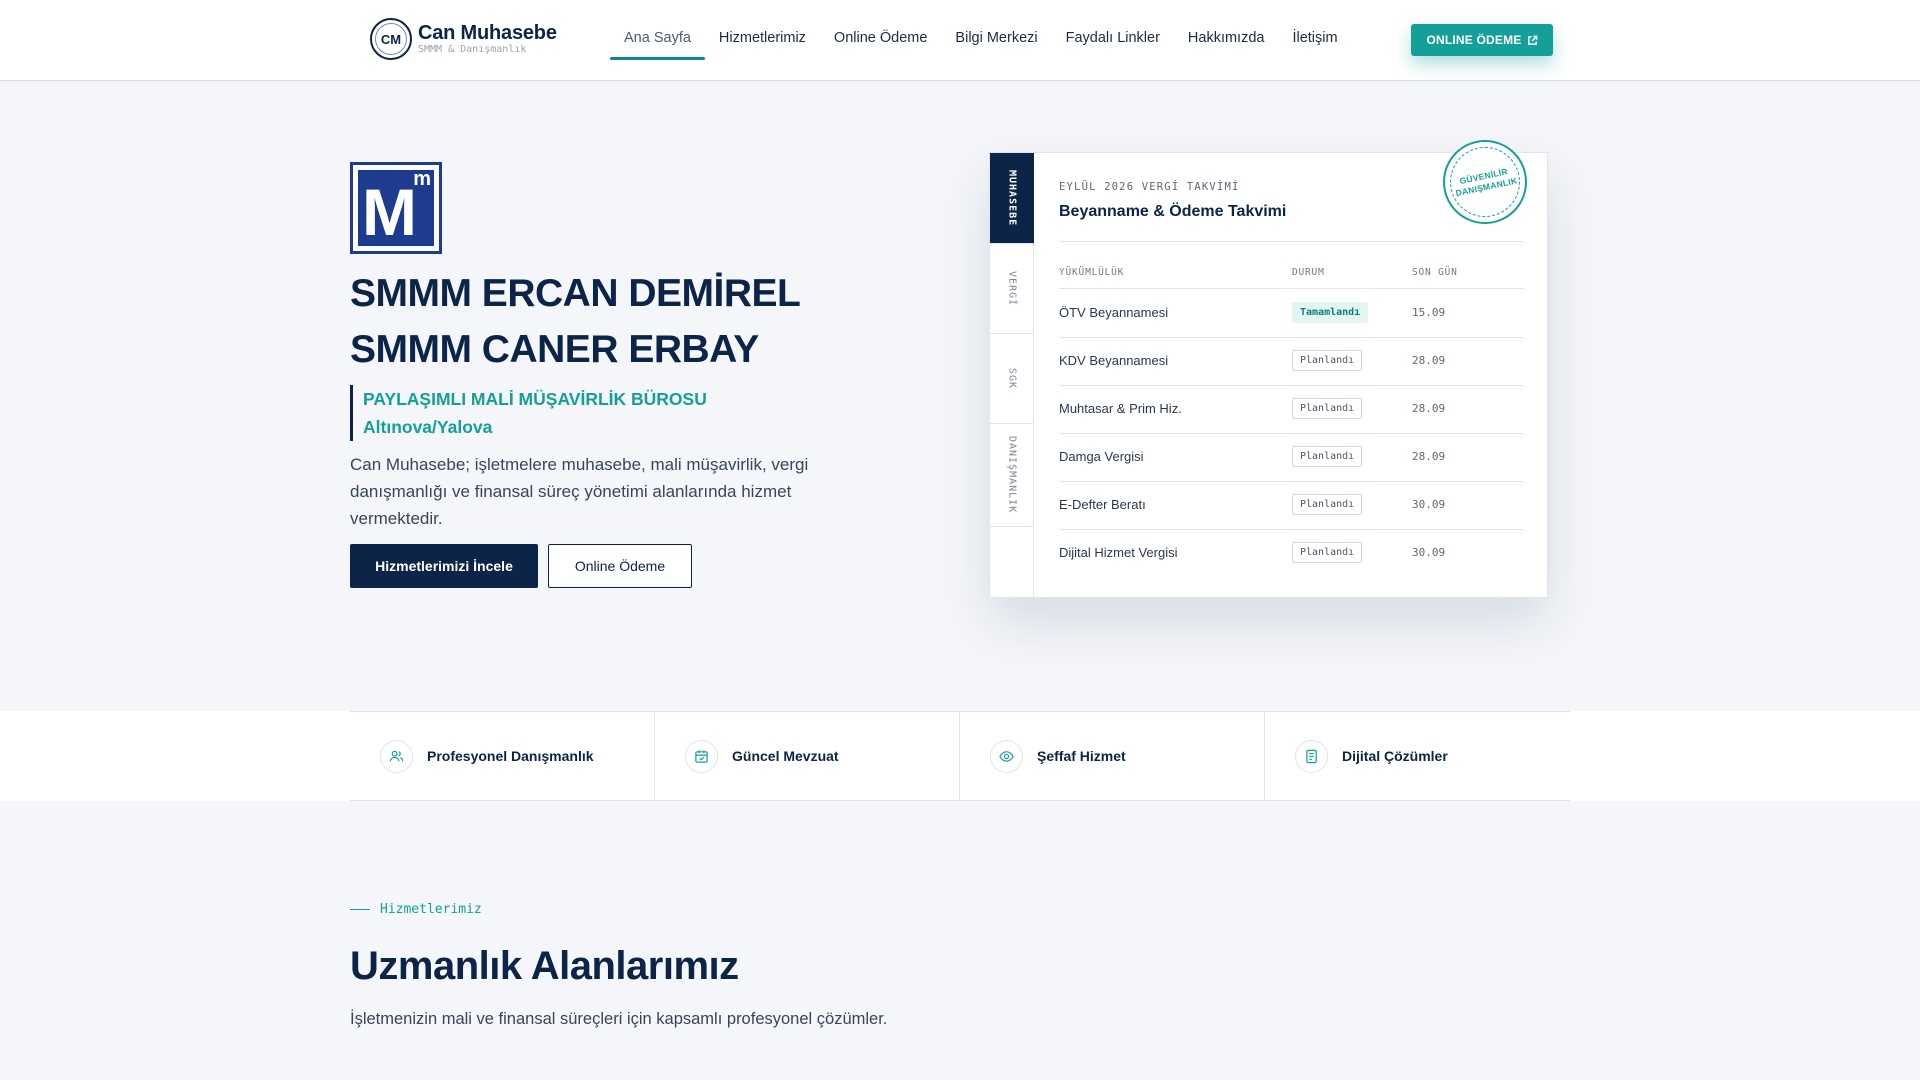 The width and height of the screenshot is (1920, 1080). I want to click on site-logo: CM Can Muhasebe SMMM & Danışmanlık, so click(463, 39).